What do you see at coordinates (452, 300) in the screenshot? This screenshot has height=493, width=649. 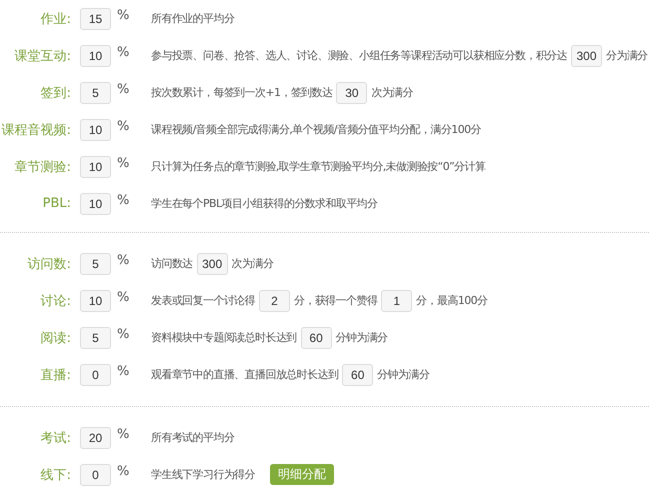 I see `description-text: 分，最高100分` at bounding box center [452, 300].